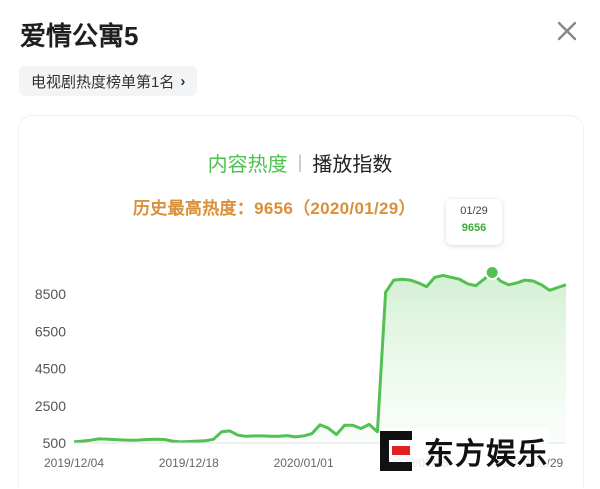  What do you see at coordinates (189, 463) in the screenshot?
I see `x-tick-label: 2019/12/18` at bounding box center [189, 463].